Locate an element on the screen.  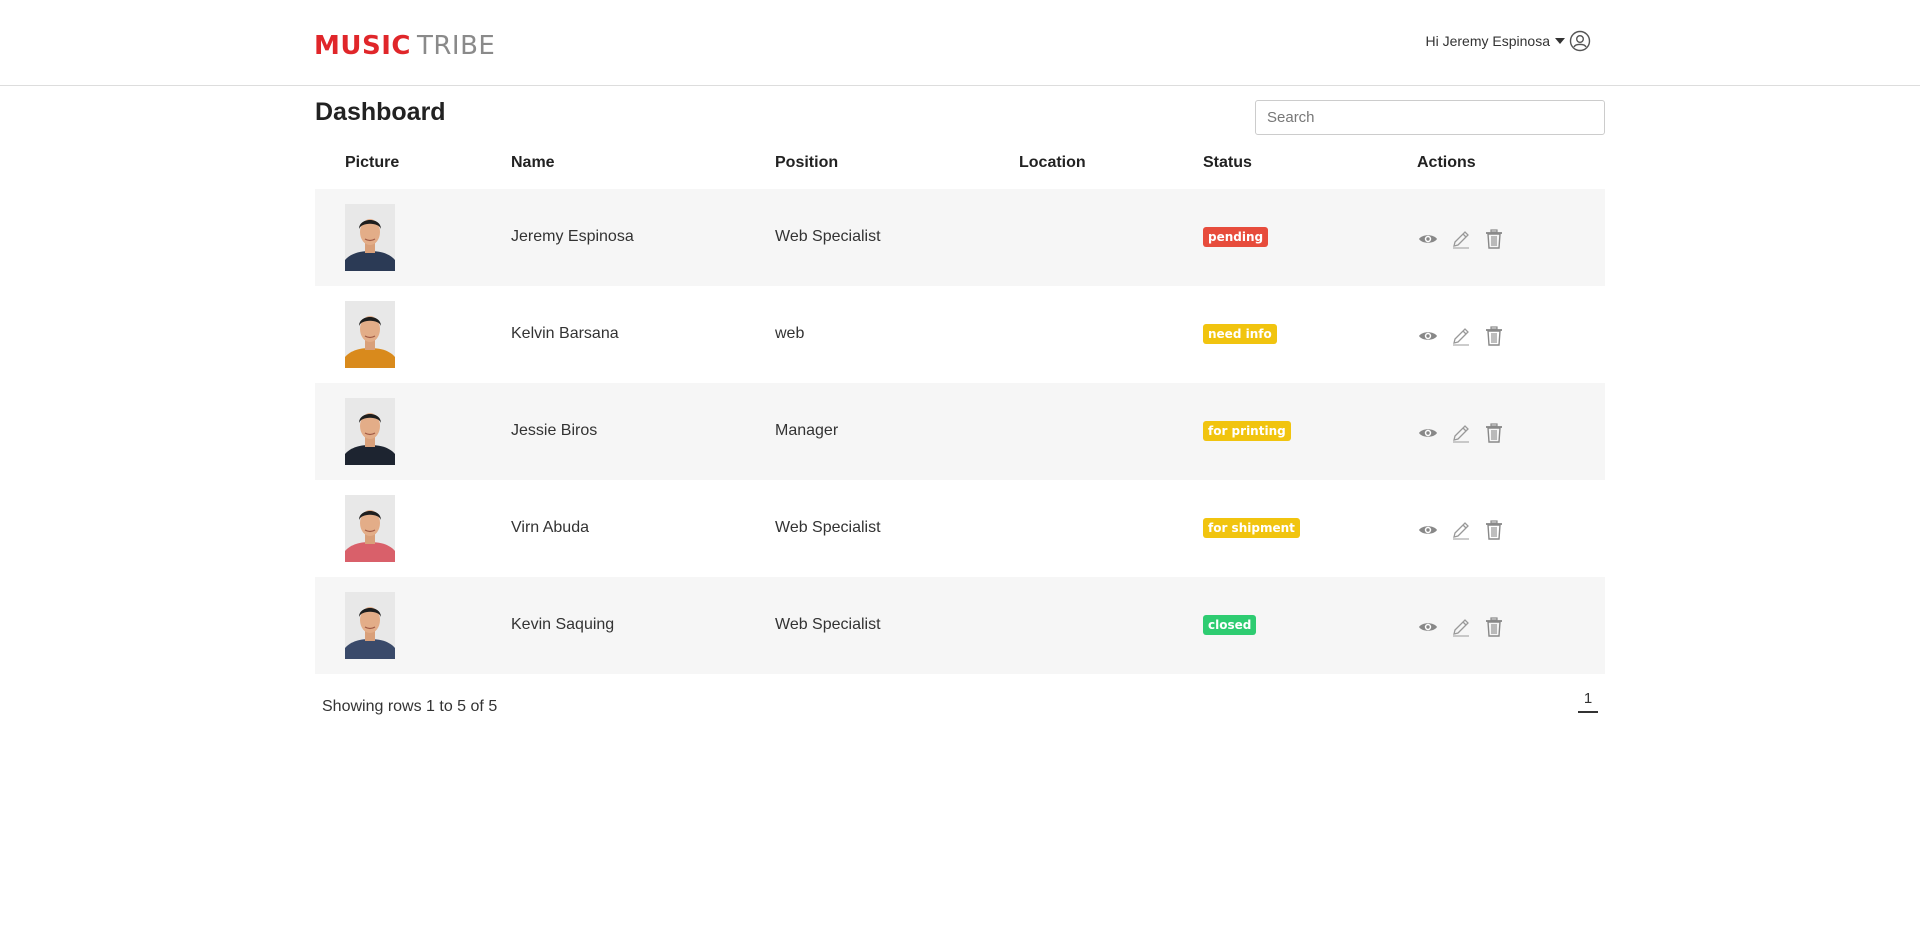
column-header-location: Location is located at coordinates (1052, 163).